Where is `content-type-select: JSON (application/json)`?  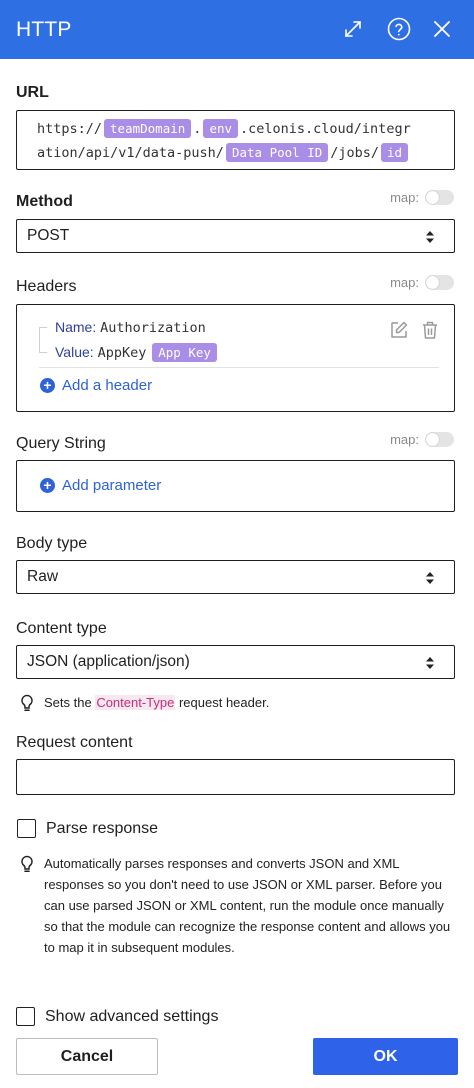 content-type-select: JSON (application/json) is located at coordinates (235, 662).